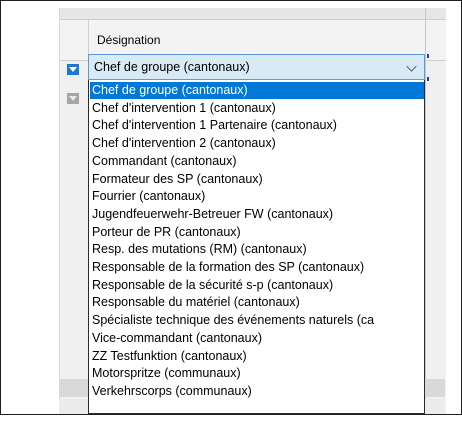 Image resolution: width=462 pixels, height=428 pixels. I want to click on dropdown-option: Formateur des SP (cantonaux), so click(257, 179).